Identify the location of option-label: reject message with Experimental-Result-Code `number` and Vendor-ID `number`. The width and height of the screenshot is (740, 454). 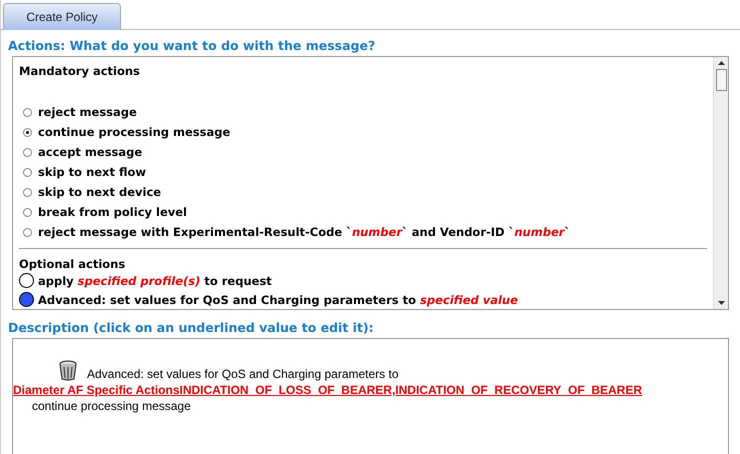
(304, 232).